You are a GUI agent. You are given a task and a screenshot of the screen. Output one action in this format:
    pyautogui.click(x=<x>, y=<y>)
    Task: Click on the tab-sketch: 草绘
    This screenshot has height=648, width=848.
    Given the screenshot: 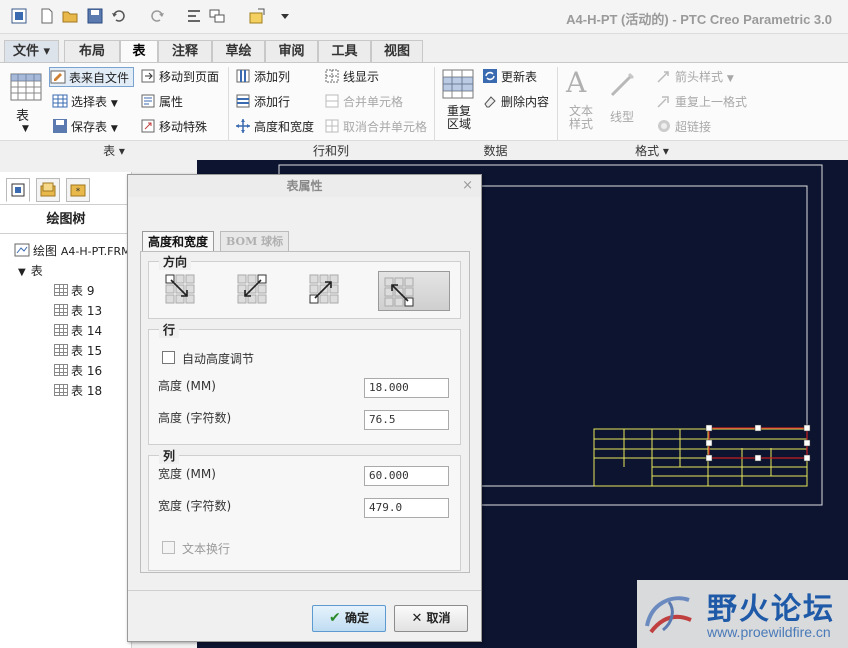 What is the action you would take?
    pyautogui.click(x=238, y=51)
    